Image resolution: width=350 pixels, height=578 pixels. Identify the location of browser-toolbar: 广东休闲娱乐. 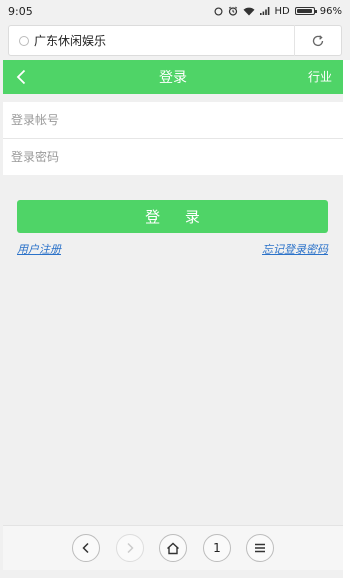
(175, 41).